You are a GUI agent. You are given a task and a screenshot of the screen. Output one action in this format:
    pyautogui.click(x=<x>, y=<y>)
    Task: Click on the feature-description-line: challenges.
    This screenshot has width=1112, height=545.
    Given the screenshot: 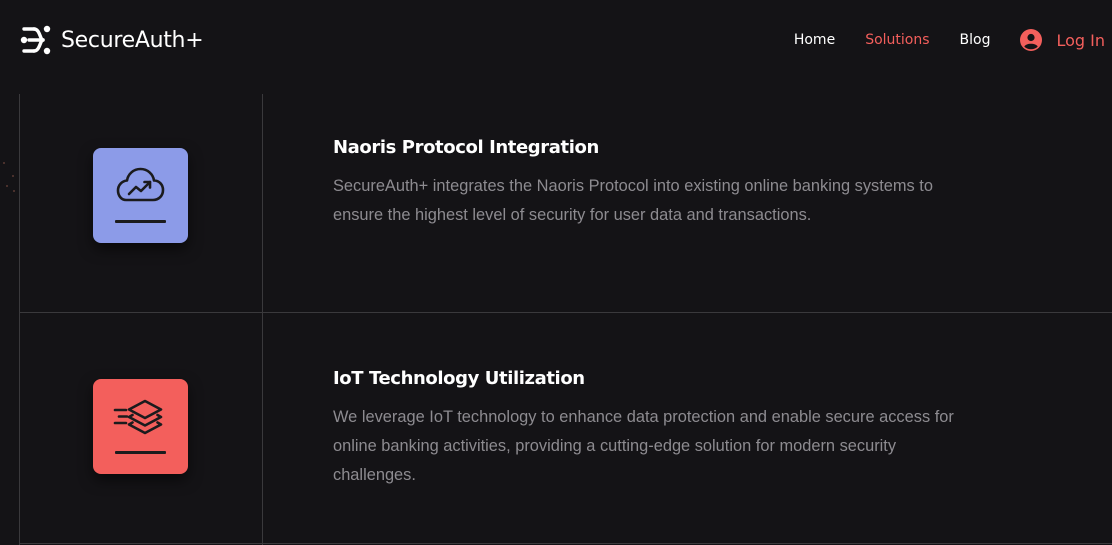 What is the action you would take?
    pyautogui.click(x=374, y=475)
    